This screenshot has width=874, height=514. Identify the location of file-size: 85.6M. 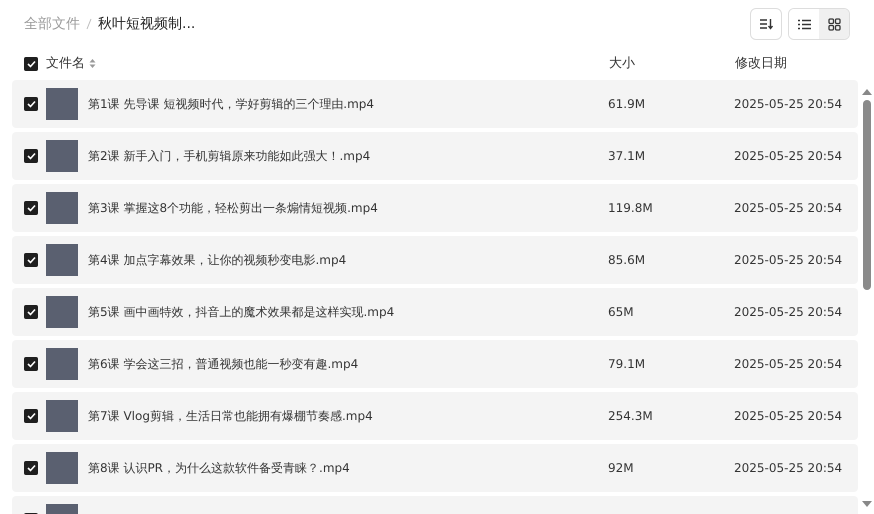
(627, 260).